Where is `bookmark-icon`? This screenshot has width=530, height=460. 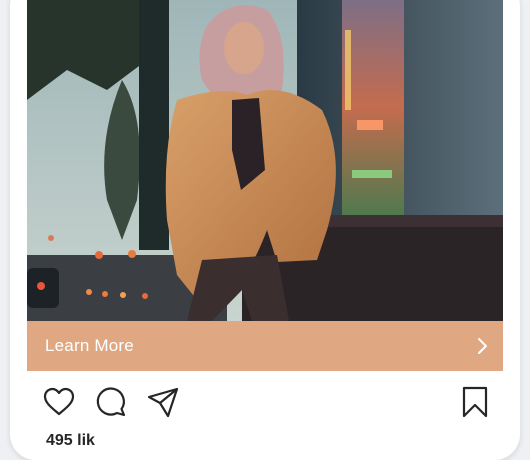
bookmark-icon is located at coordinates (475, 402).